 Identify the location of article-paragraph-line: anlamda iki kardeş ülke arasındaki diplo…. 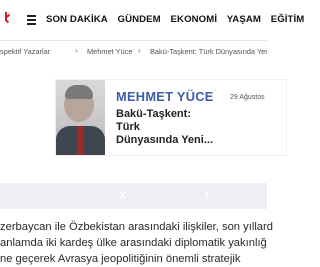
(133, 243).